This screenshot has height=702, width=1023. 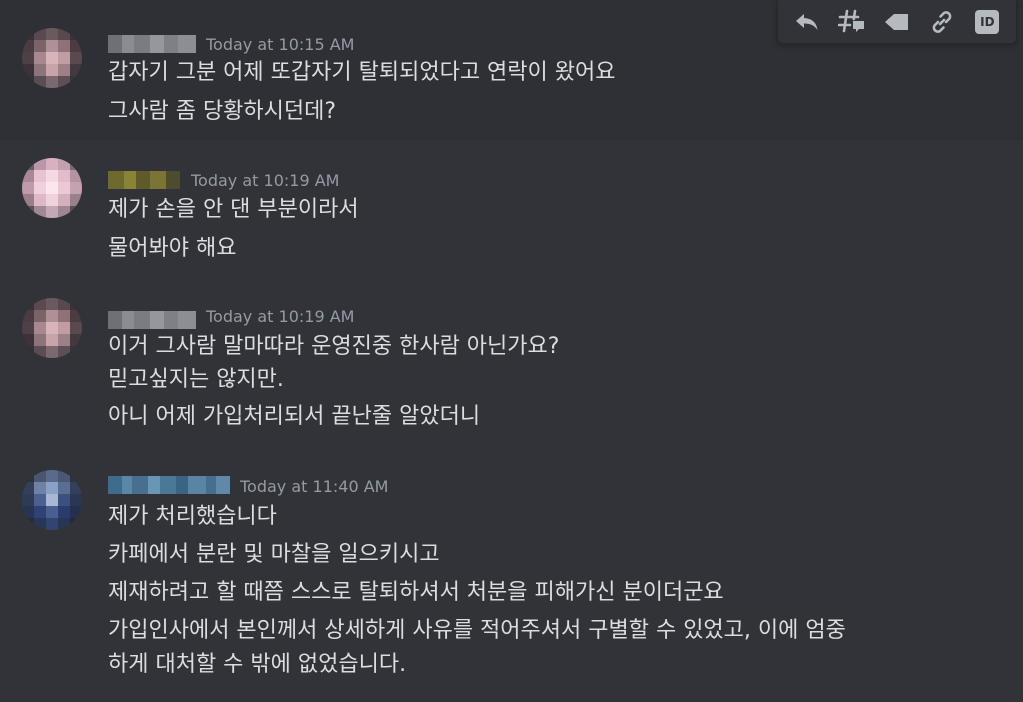 I want to click on copy-link-button, so click(x=942, y=22).